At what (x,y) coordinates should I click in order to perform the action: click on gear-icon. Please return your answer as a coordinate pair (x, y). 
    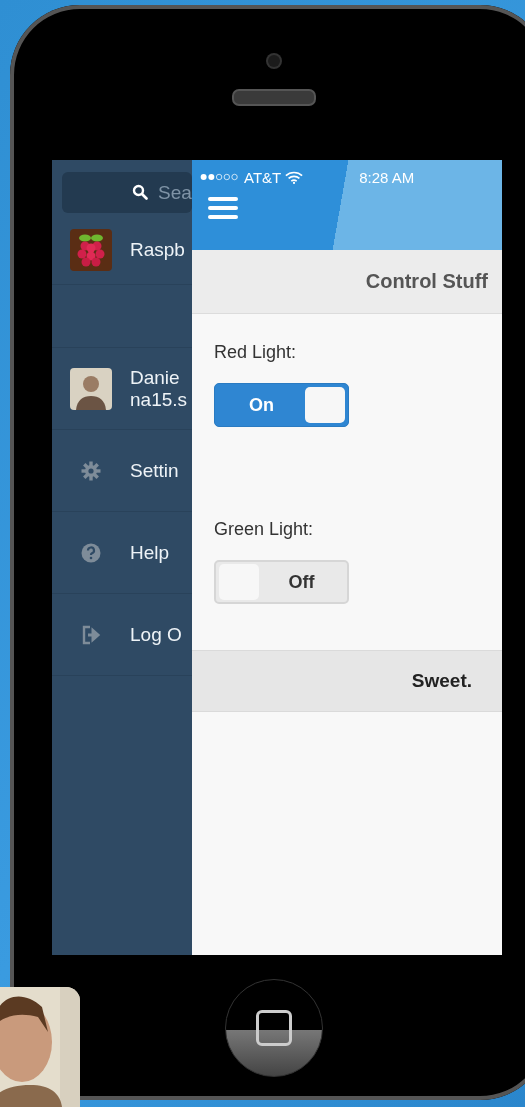
    Looking at the image, I should click on (91, 470).